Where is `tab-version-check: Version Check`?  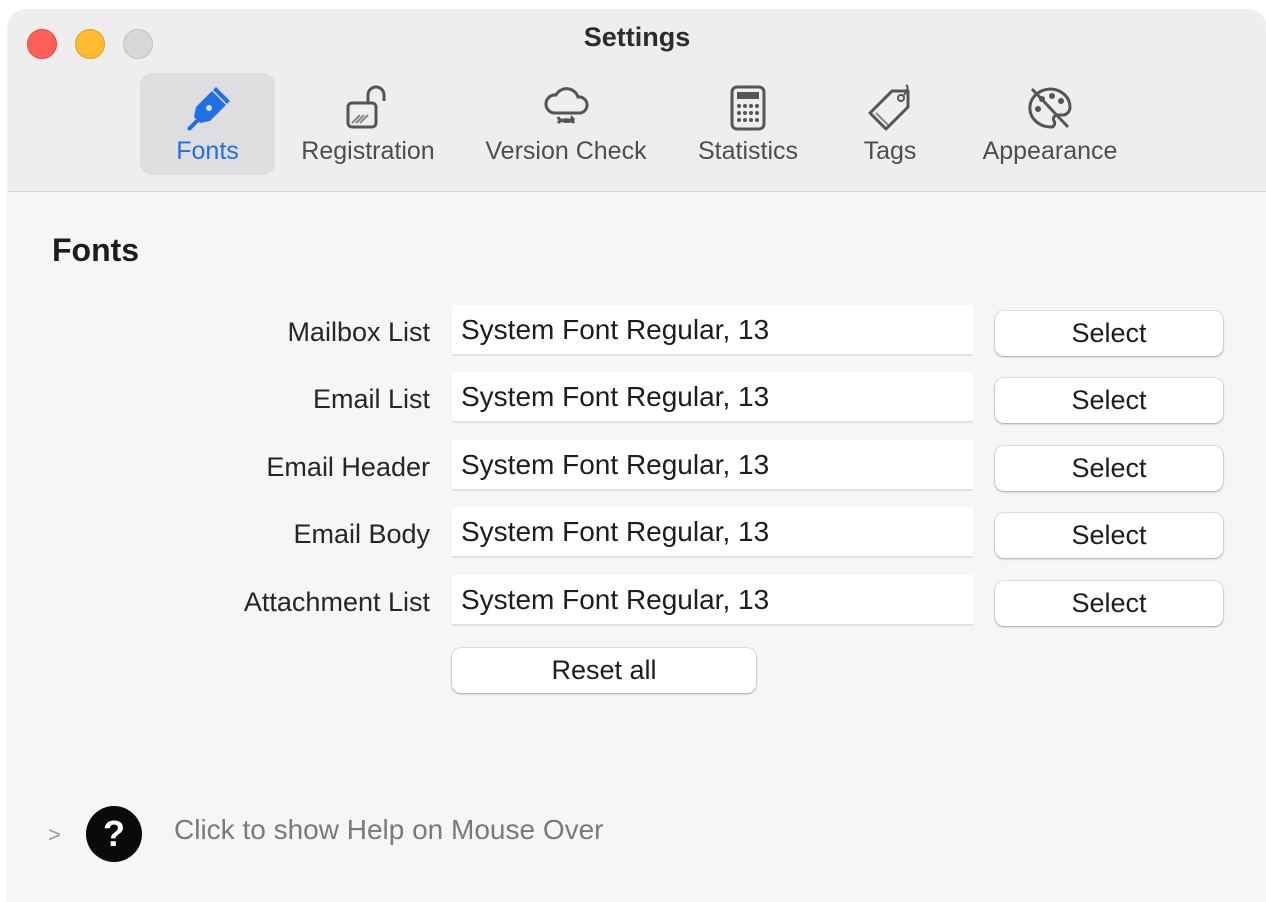
tab-version-check: Version Check is located at coordinates (566, 124).